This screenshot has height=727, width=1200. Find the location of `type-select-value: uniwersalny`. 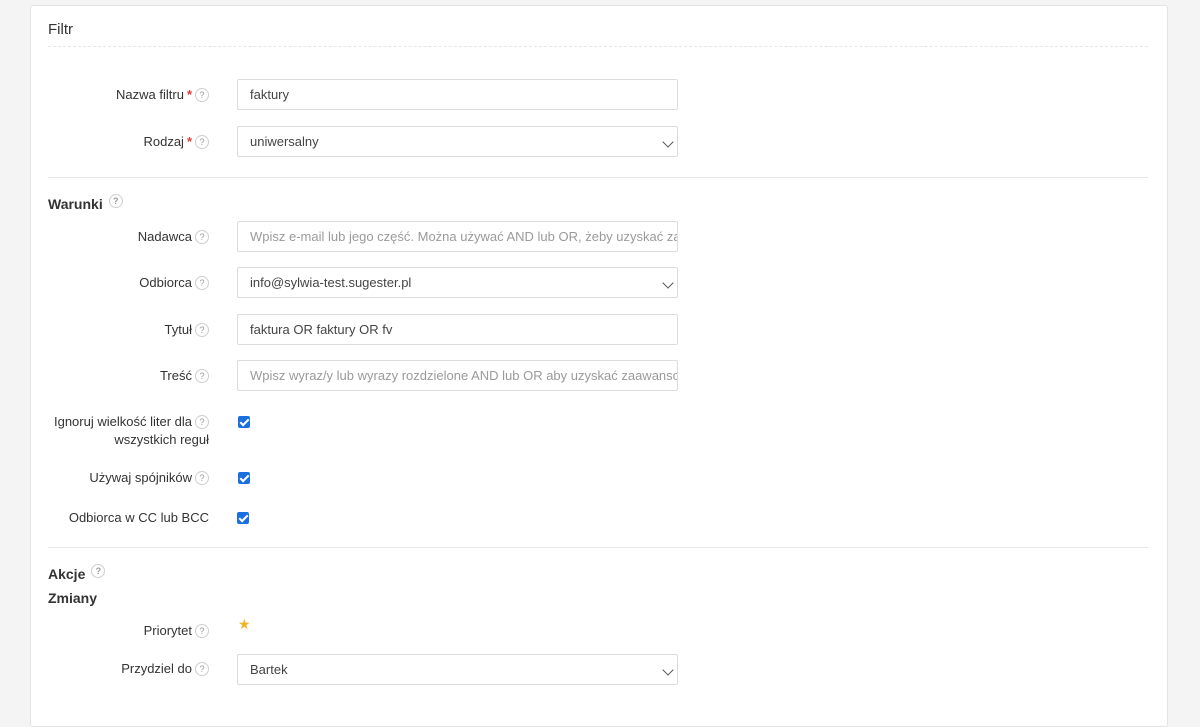

type-select-value: uniwersalny is located at coordinates (284, 141).